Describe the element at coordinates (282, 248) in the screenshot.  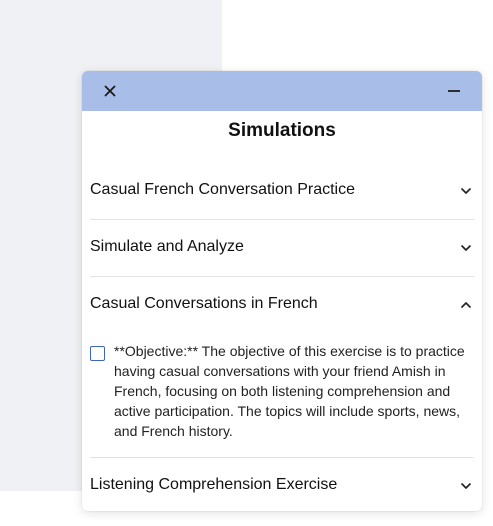
I see `accordion-header: Simulate and Analyze` at that location.